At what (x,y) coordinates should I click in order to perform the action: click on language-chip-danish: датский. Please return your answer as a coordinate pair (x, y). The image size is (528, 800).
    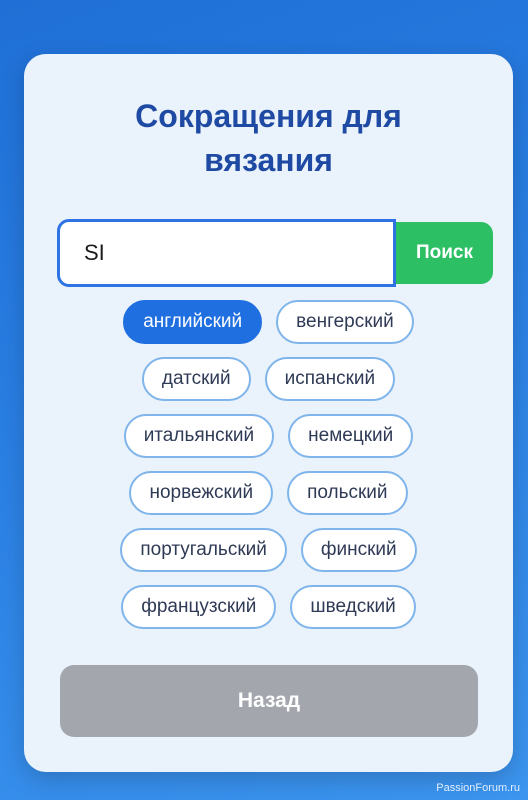
    Looking at the image, I should click on (196, 379).